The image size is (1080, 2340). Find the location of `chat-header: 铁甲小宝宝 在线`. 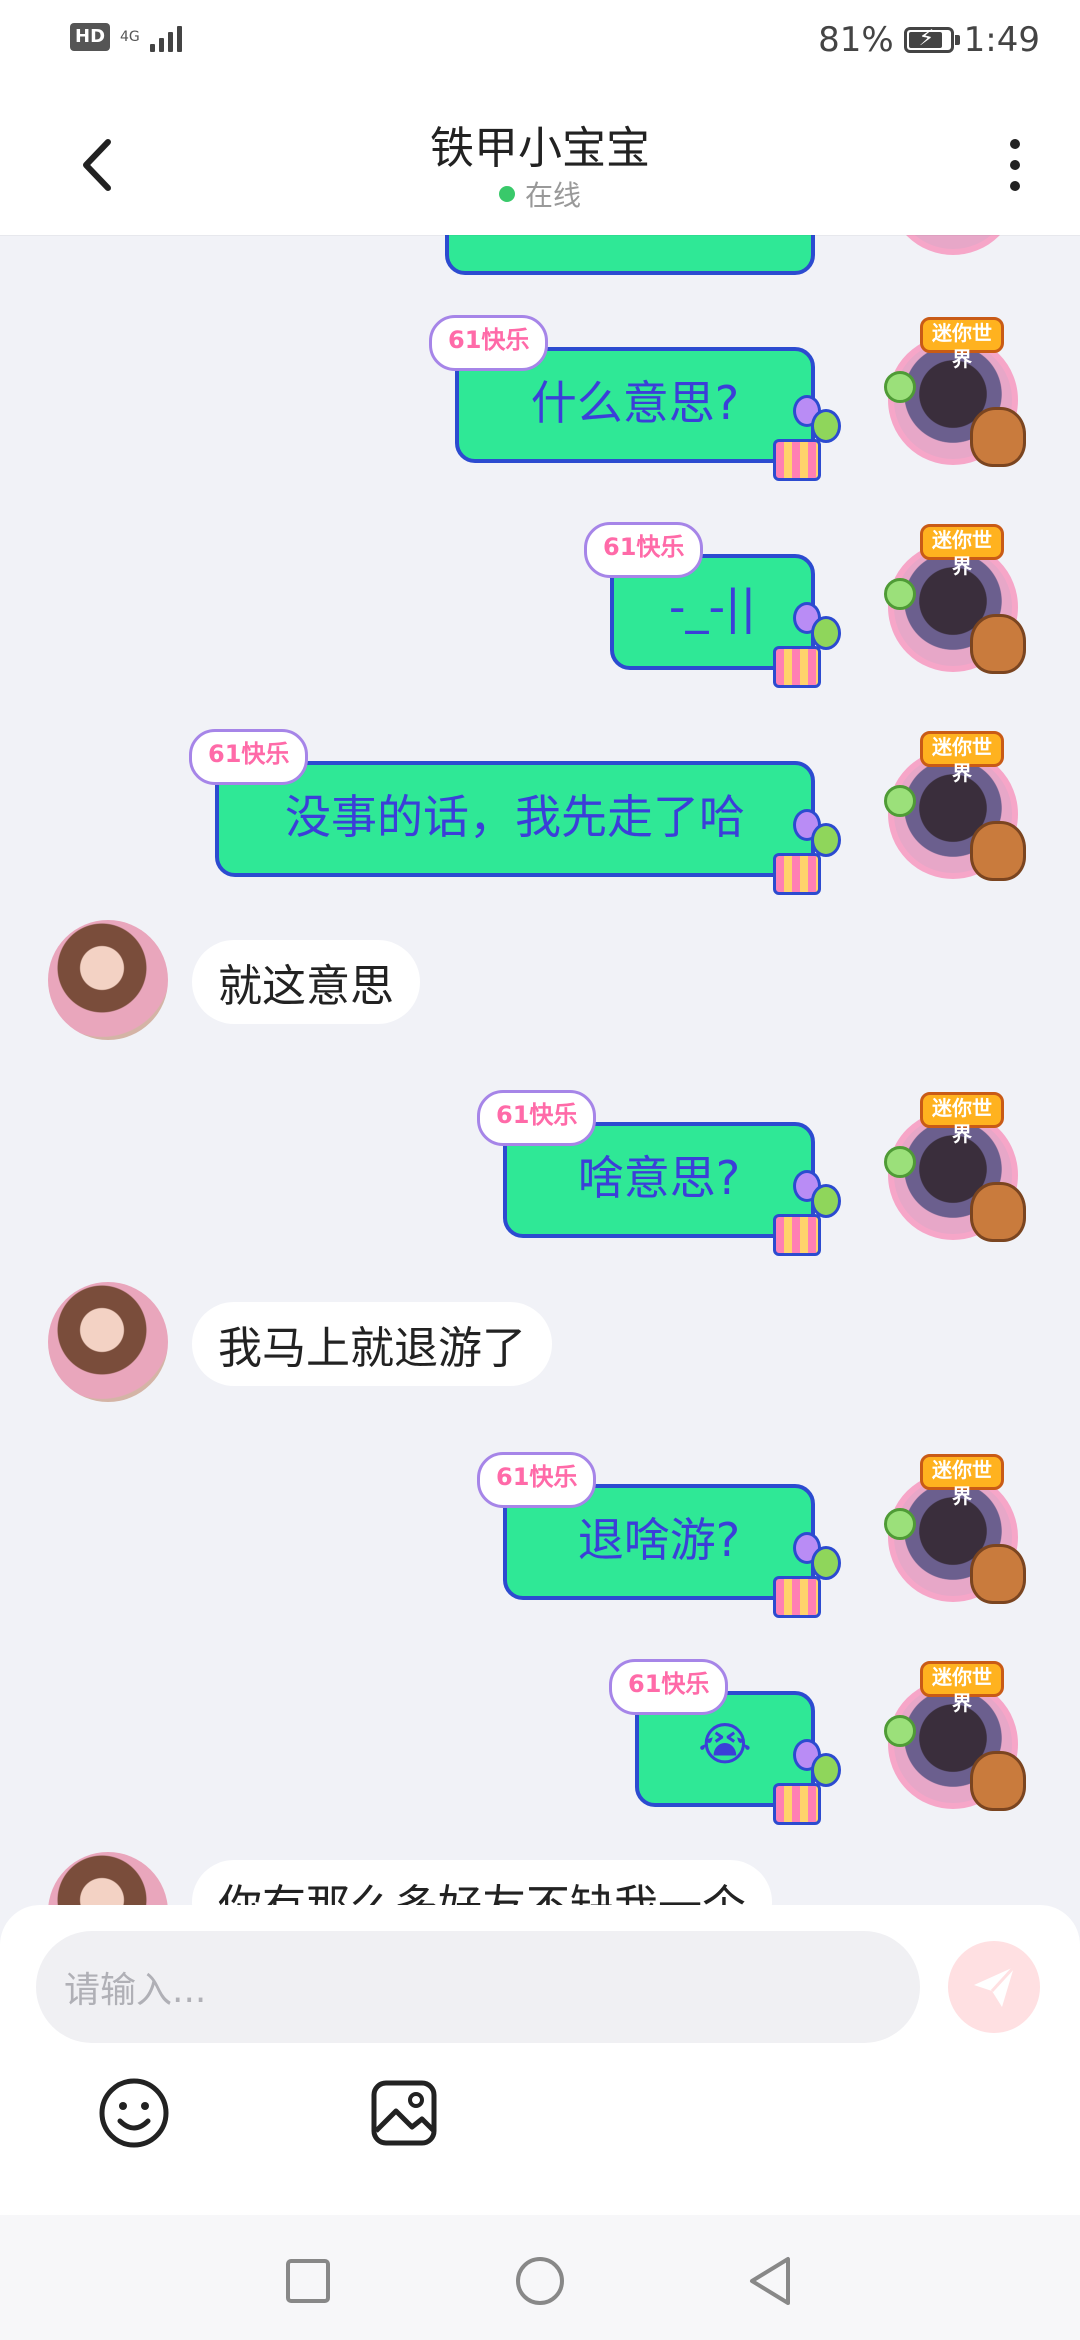

chat-header: 铁甲小宝宝 在线 is located at coordinates (540, 162).